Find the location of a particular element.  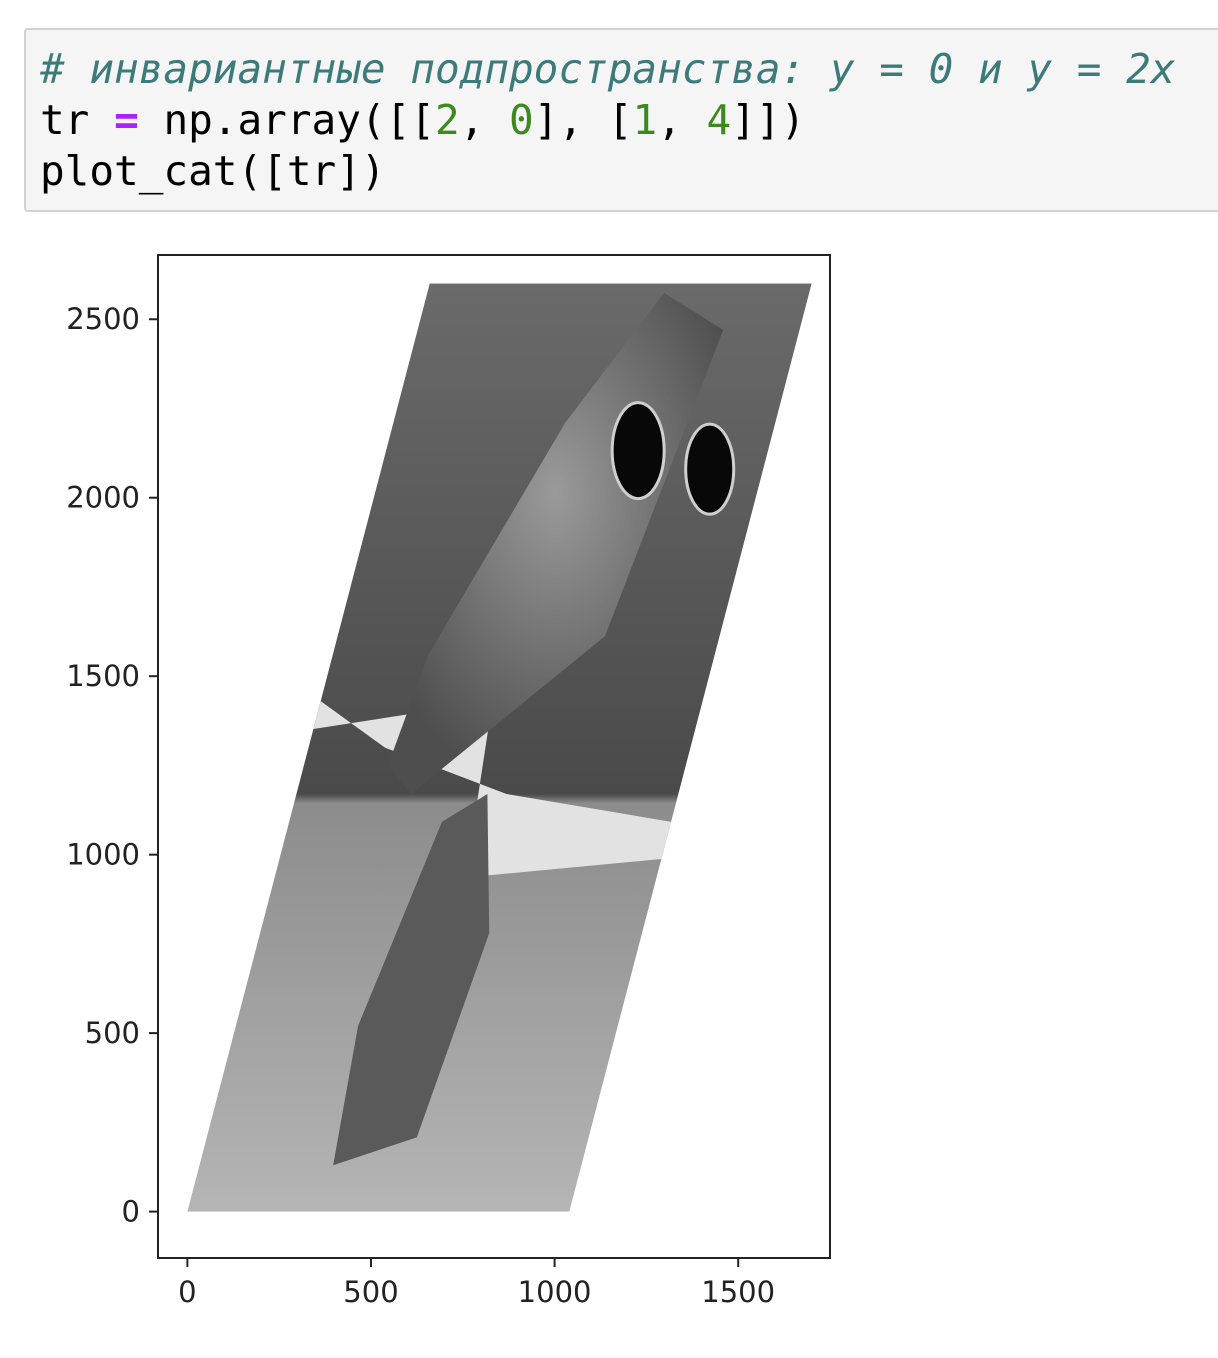

sunglasses-lens-left is located at coordinates (638, 451).